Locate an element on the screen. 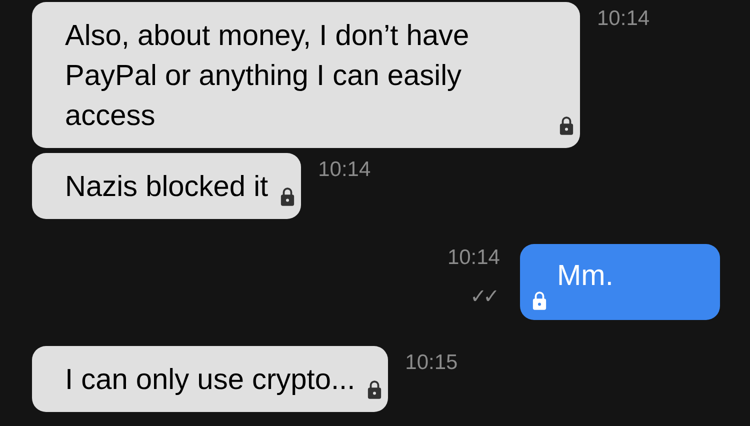 The image size is (750, 426). read-receipt: ✓✓ is located at coordinates (484, 297).